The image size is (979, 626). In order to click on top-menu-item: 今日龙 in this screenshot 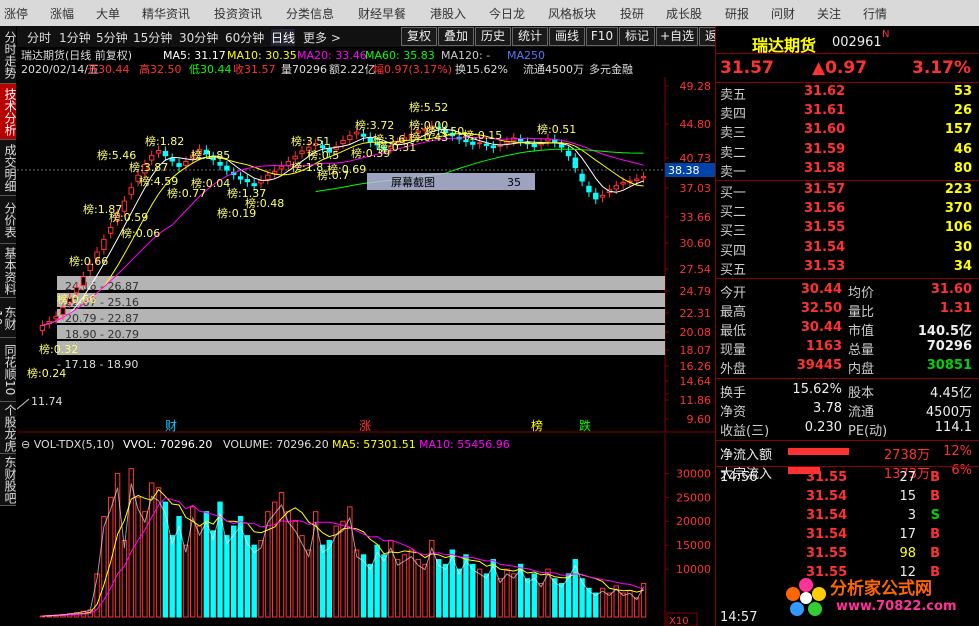, I will do `click(507, 13)`.